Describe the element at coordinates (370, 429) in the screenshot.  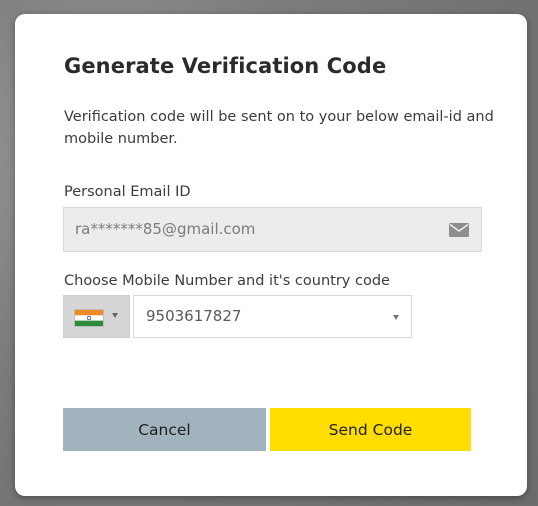
I see `send-code-button: Send Code` at that location.